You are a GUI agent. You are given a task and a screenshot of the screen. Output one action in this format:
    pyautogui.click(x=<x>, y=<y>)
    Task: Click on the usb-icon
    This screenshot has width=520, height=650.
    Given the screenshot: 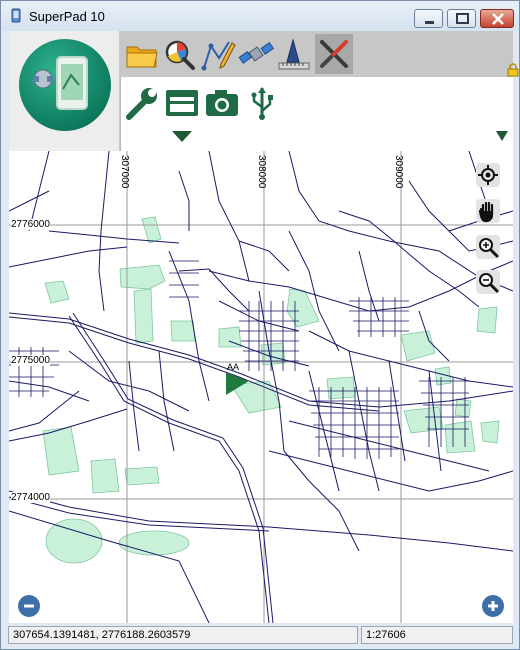 What is the action you would take?
    pyautogui.click(x=262, y=103)
    